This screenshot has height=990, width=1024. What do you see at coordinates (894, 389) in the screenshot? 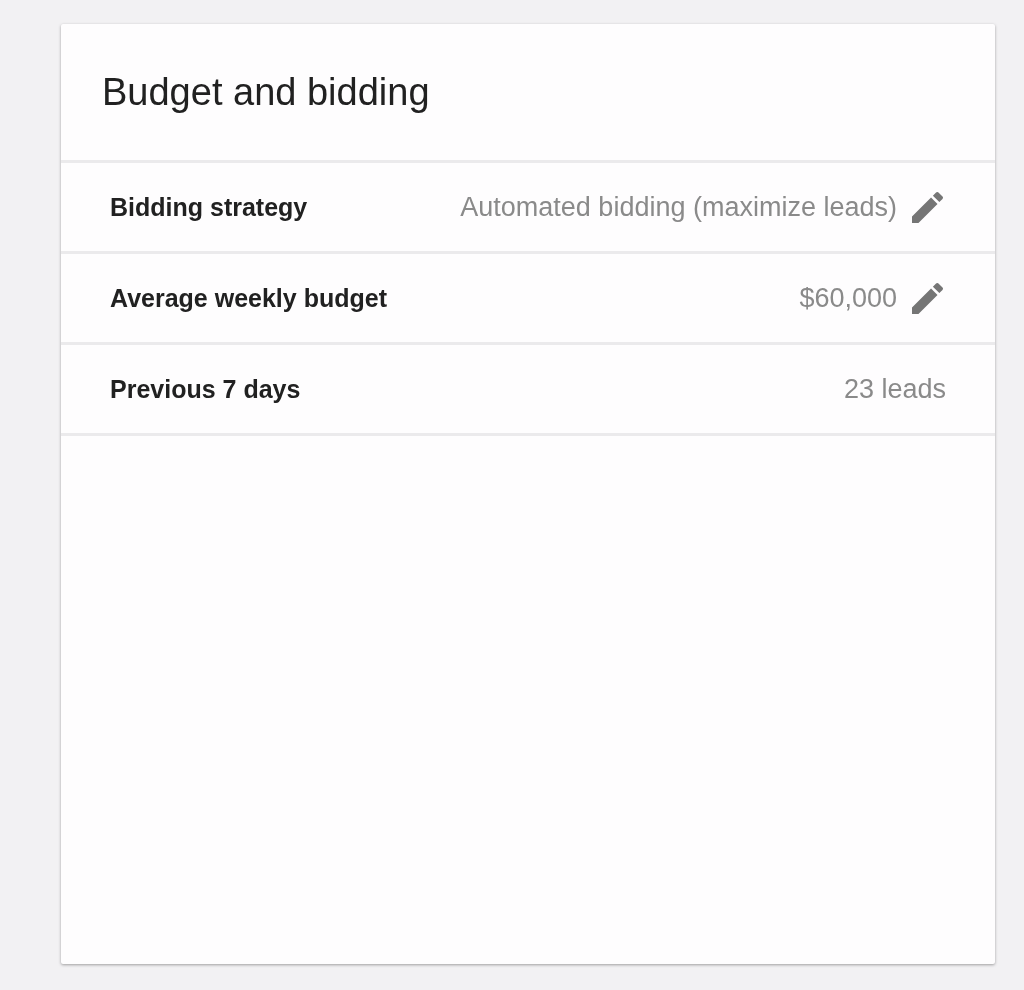
I see `row-value: 23 leads` at bounding box center [894, 389].